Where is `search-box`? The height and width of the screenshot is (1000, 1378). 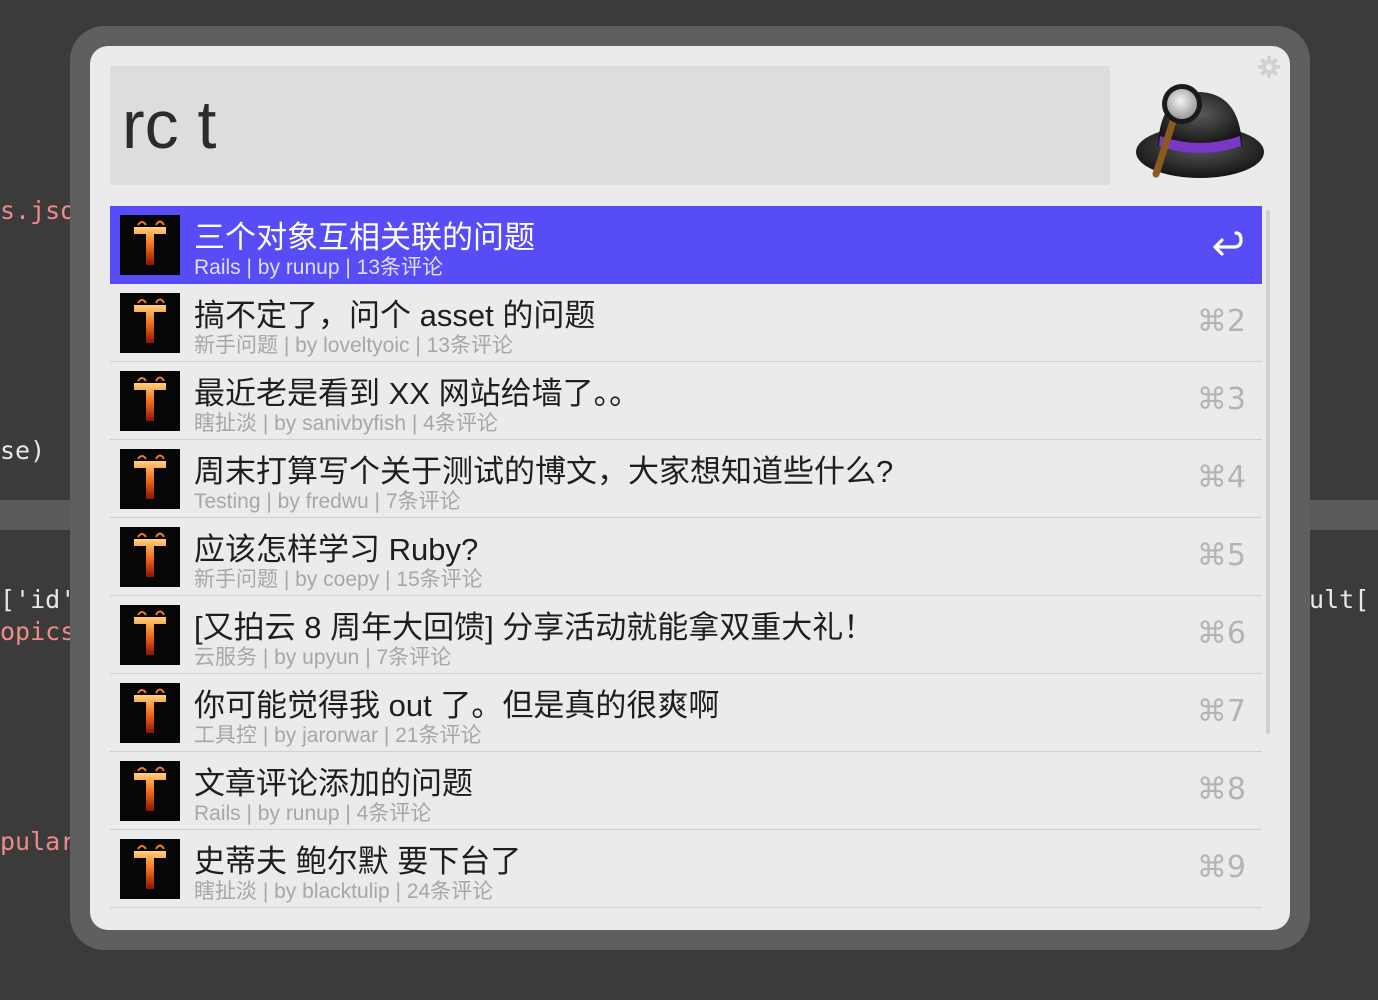 search-box is located at coordinates (610, 125).